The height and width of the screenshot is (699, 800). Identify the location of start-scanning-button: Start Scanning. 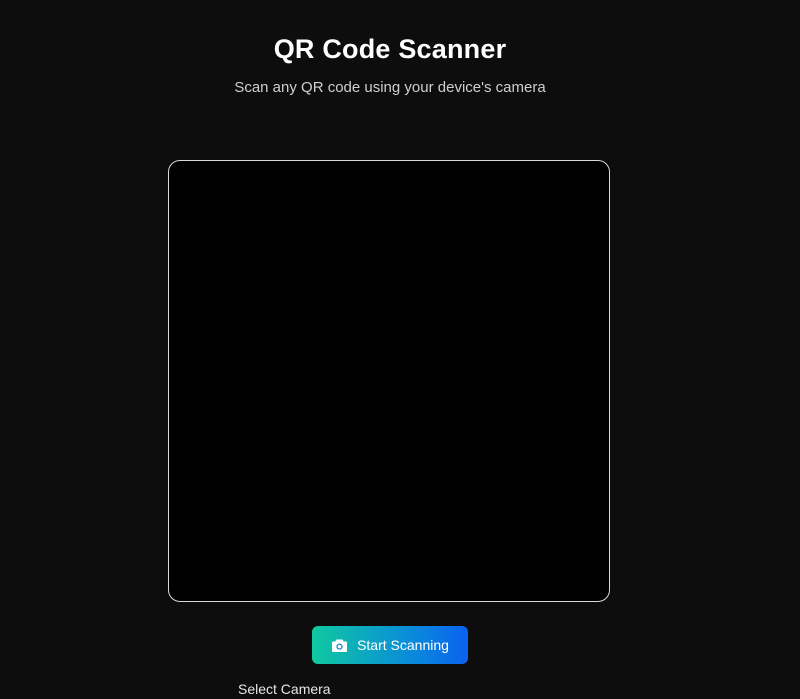
(390, 645).